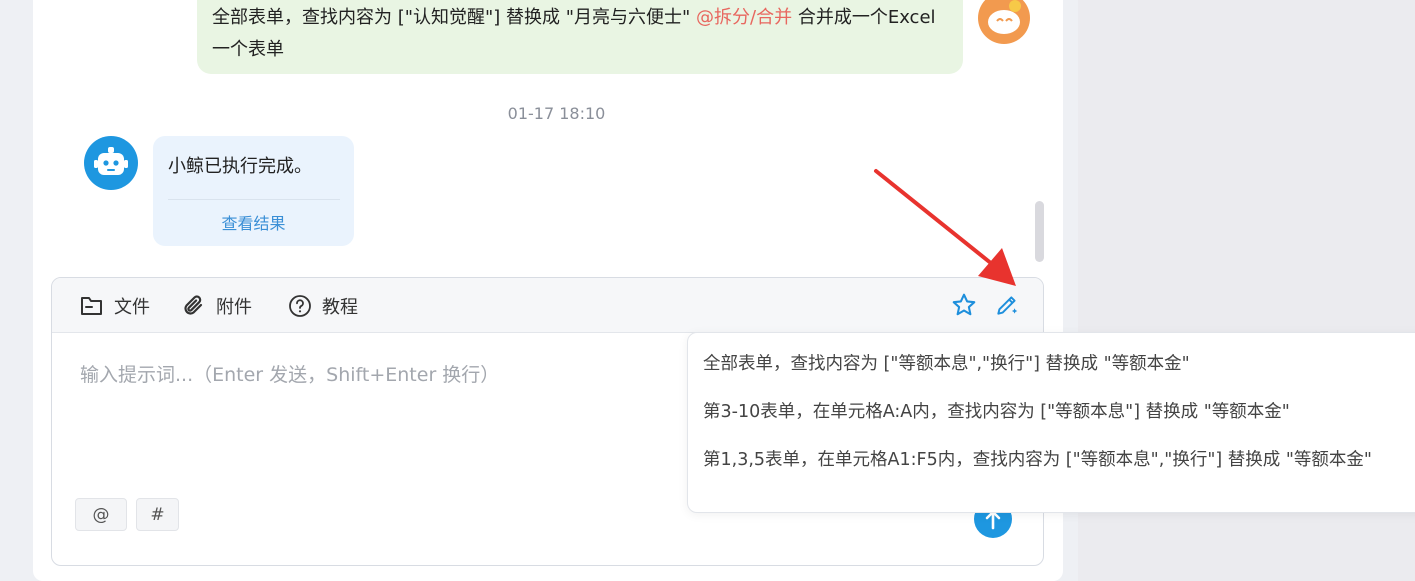  What do you see at coordinates (1039, 231) in the screenshot?
I see `message-list-scrollbar` at bounding box center [1039, 231].